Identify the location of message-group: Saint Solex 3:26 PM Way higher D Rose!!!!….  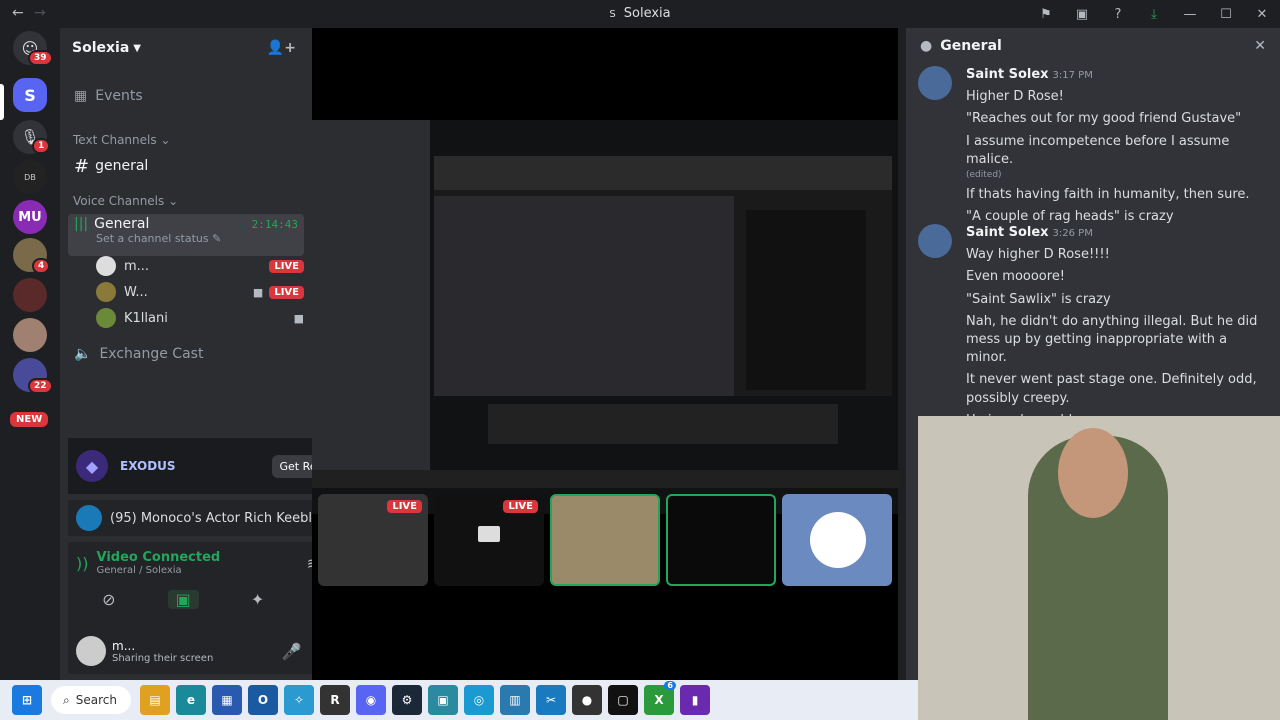
(1116, 329).